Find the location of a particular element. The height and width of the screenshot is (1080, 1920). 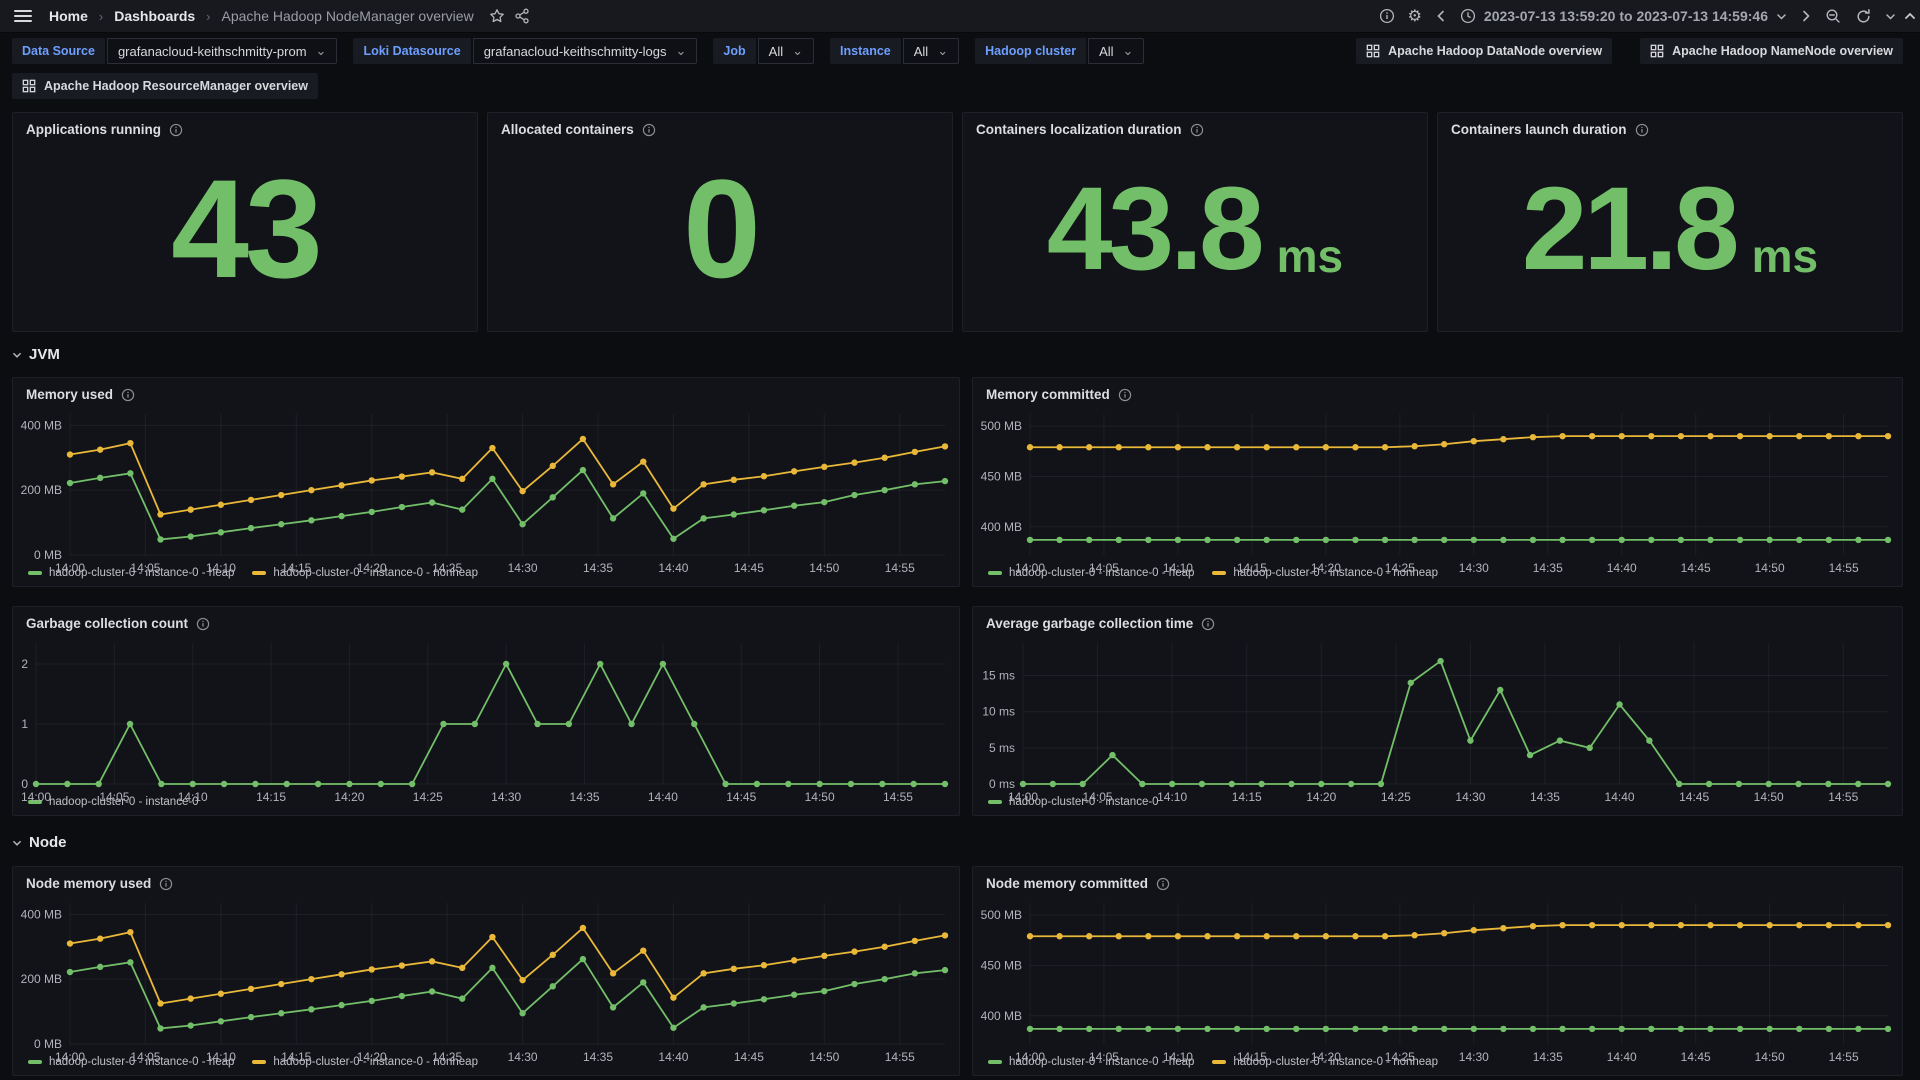

job-filter-label: Job is located at coordinates (734, 51).